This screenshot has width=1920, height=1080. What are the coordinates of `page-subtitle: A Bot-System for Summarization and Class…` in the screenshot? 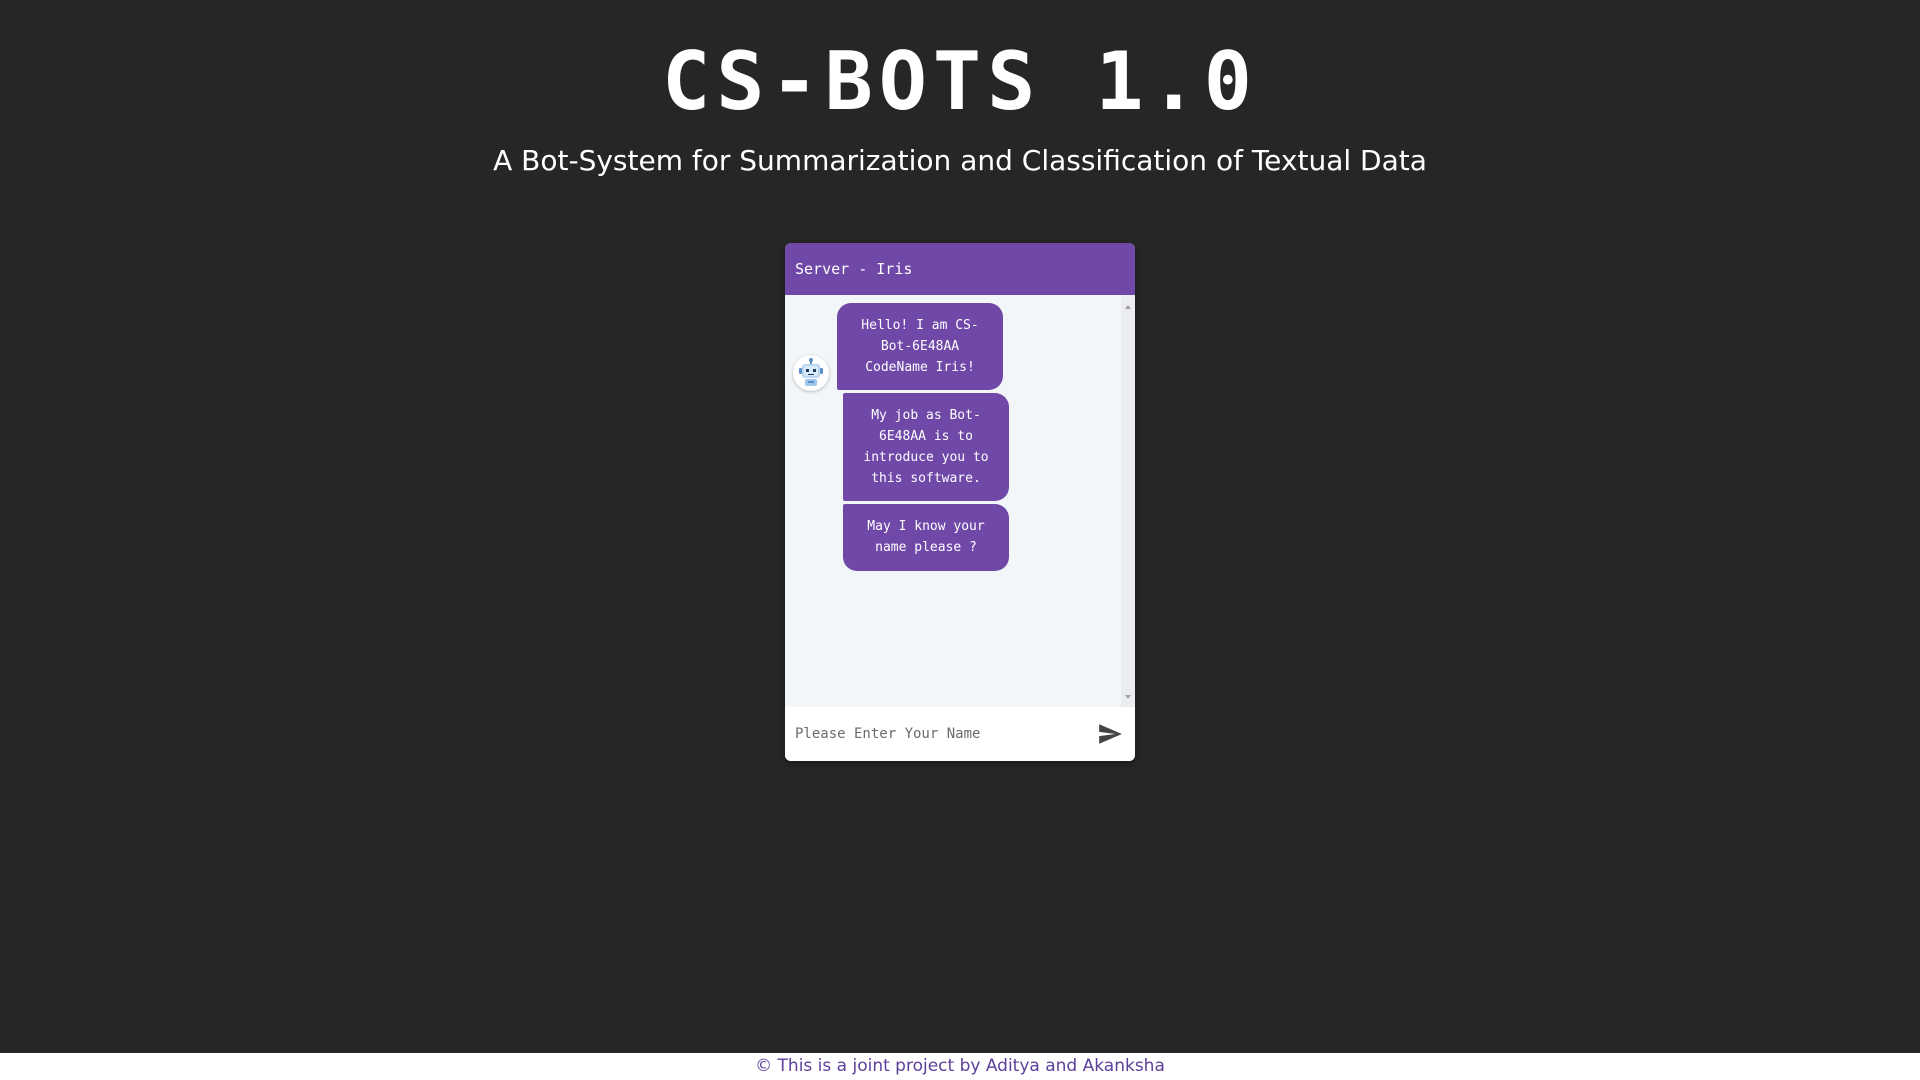 It's located at (960, 160).